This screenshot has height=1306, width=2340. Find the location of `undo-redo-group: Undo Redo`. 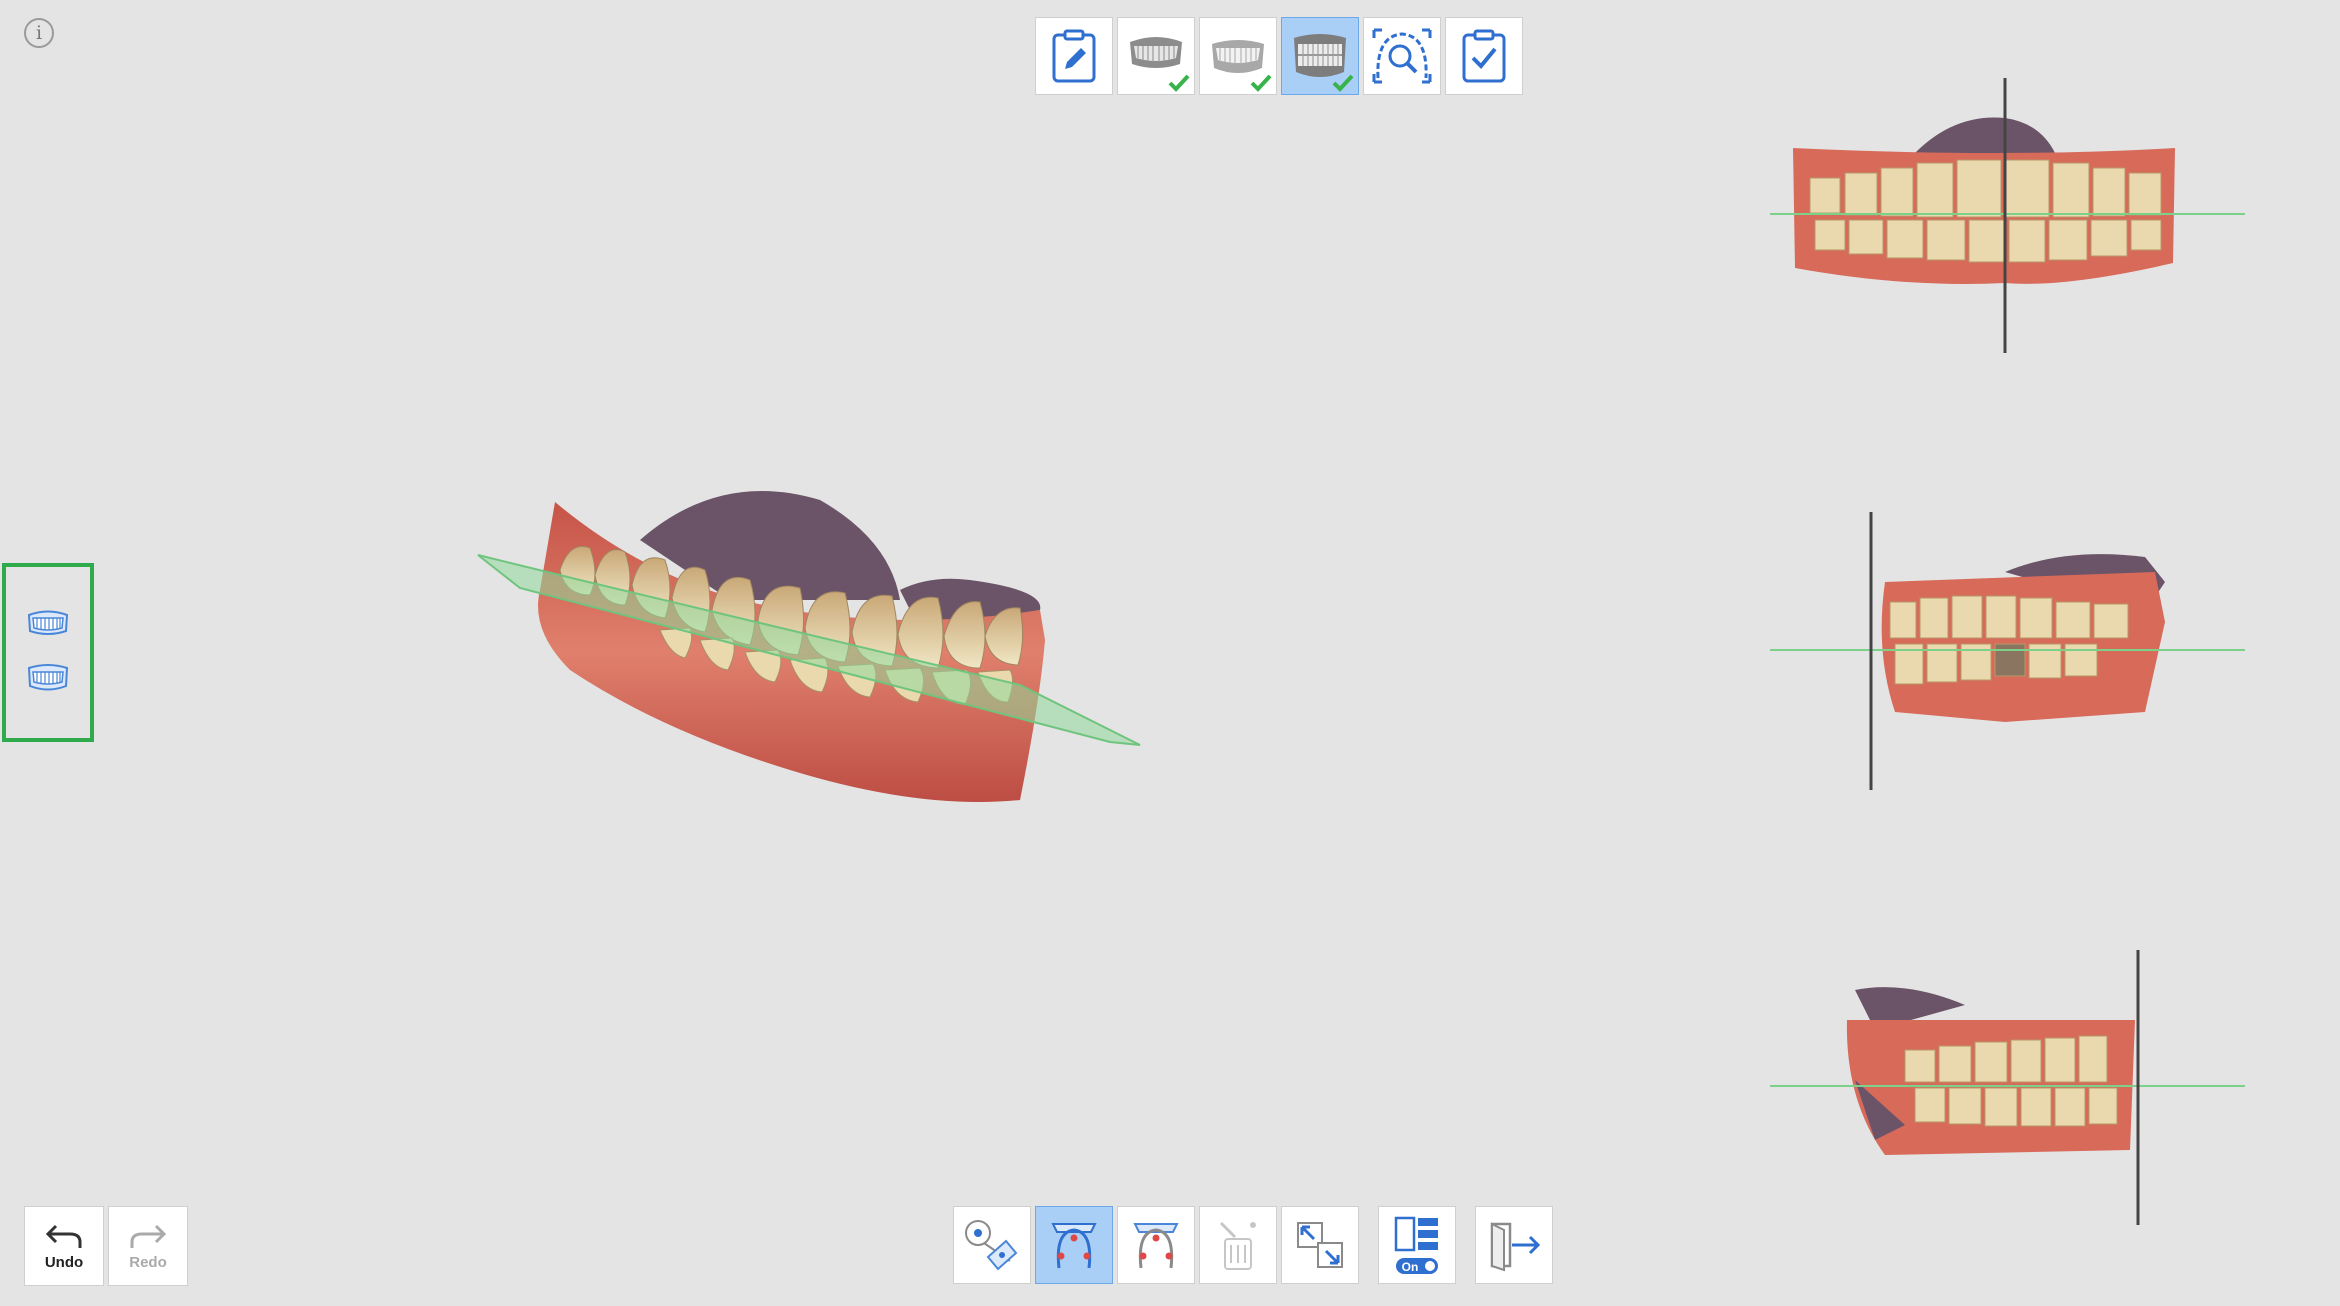

undo-redo-group: Undo Redo is located at coordinates (106, 1246).